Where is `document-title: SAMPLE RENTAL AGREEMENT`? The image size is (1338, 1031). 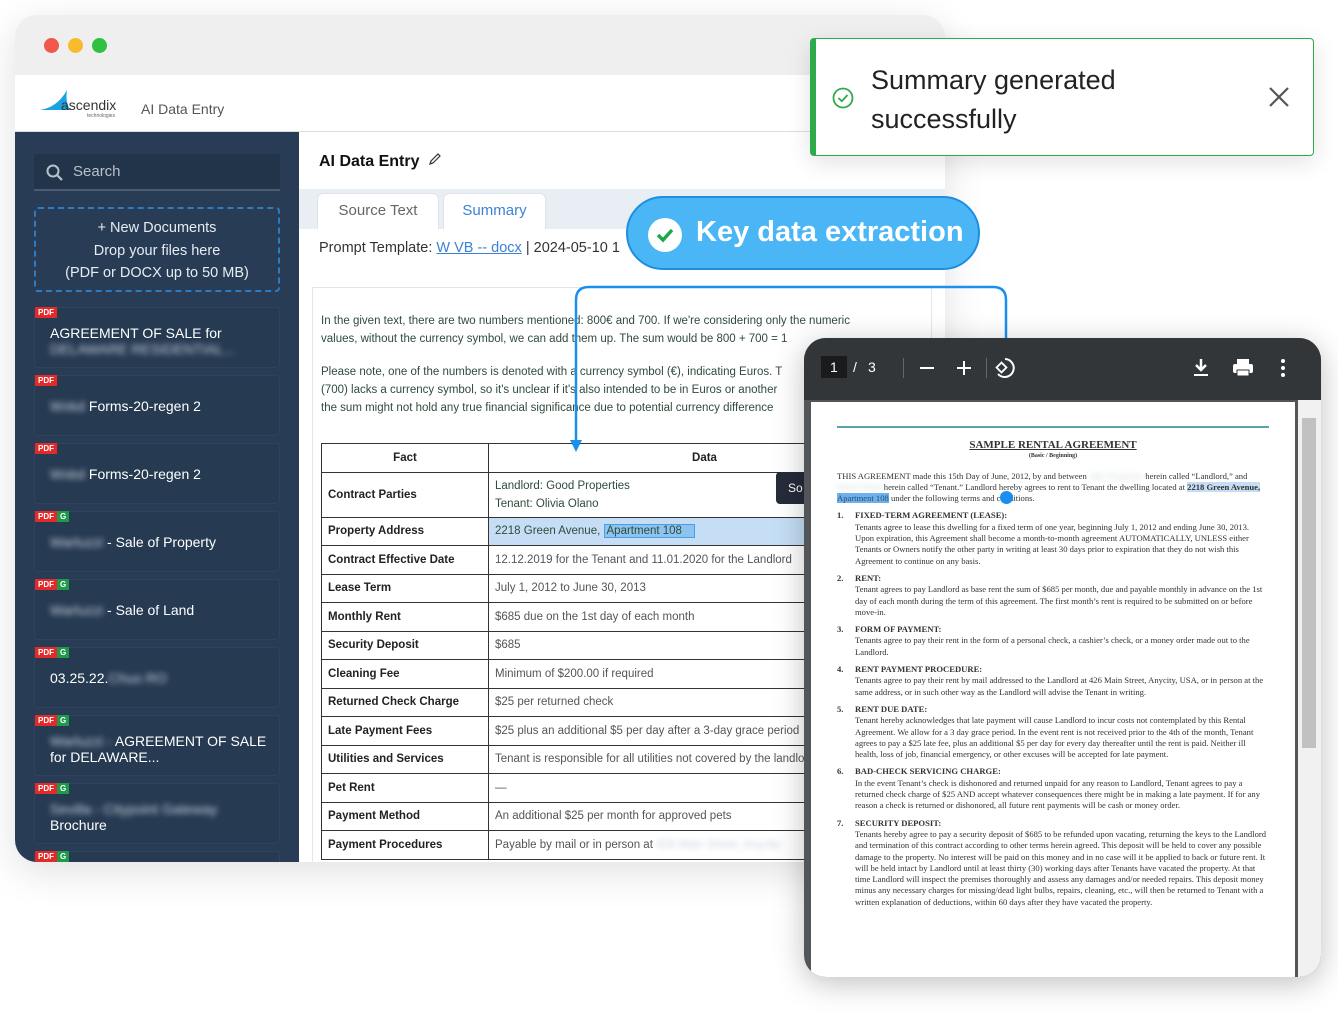 document-title: SAMPLE RENTAL AGREEMENT is located at coordinates (1053, 445).